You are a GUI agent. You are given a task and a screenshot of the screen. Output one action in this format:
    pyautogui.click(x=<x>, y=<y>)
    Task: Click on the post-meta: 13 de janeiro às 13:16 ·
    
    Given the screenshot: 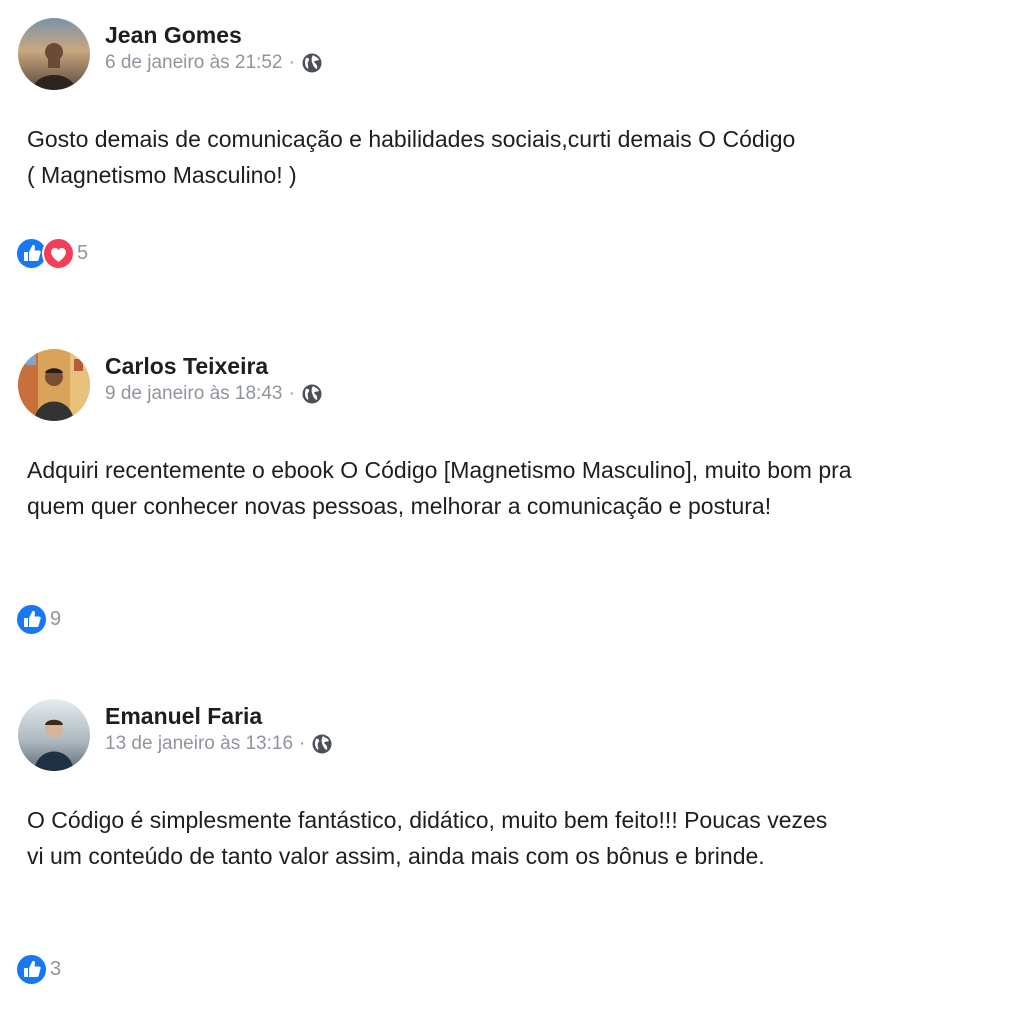 What is the action you would take?
    pyautogui.click(x=219, y=744)
    